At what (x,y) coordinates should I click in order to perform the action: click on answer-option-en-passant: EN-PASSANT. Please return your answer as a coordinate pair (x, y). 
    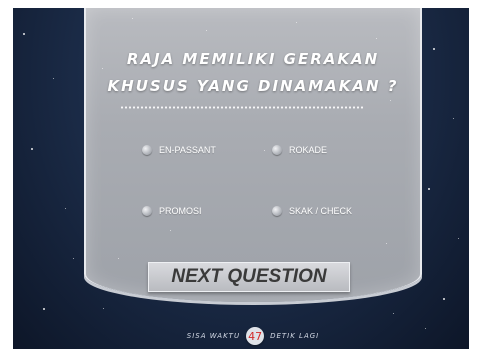
    Looking at the image, I should click on (179, 150).